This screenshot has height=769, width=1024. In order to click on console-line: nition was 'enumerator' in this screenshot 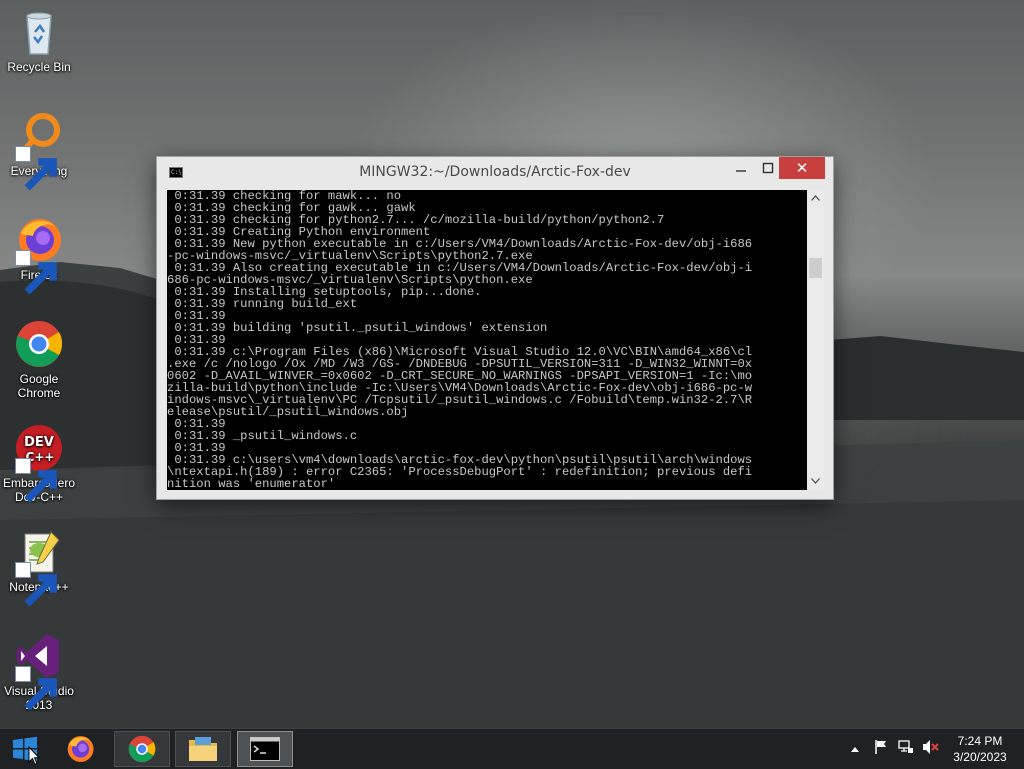, I will do `click(251, 483)`.